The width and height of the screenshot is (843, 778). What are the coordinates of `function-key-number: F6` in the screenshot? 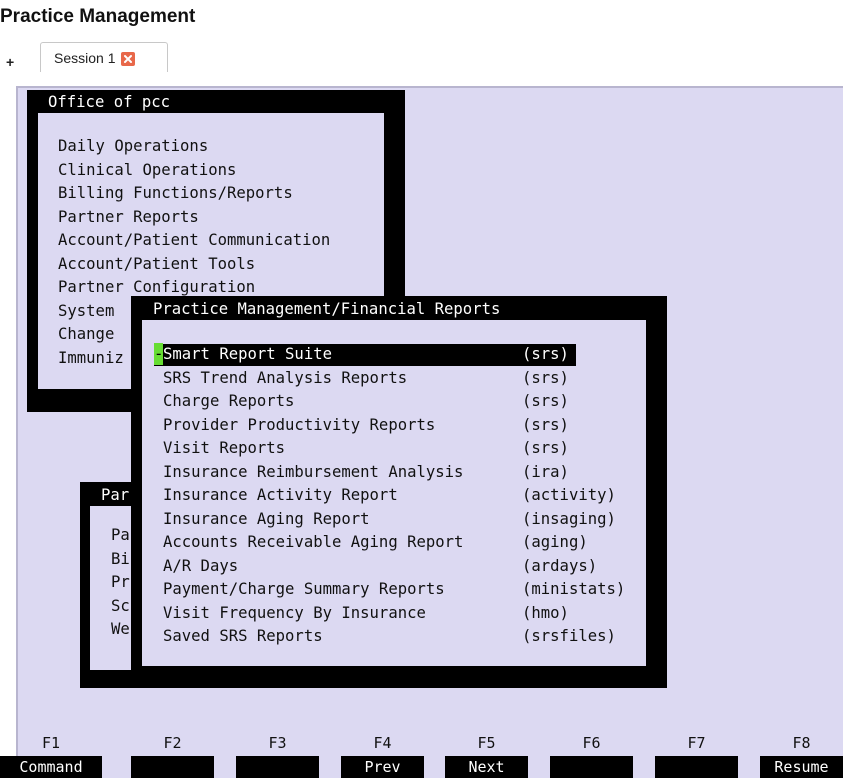 It's located at (591, 743).